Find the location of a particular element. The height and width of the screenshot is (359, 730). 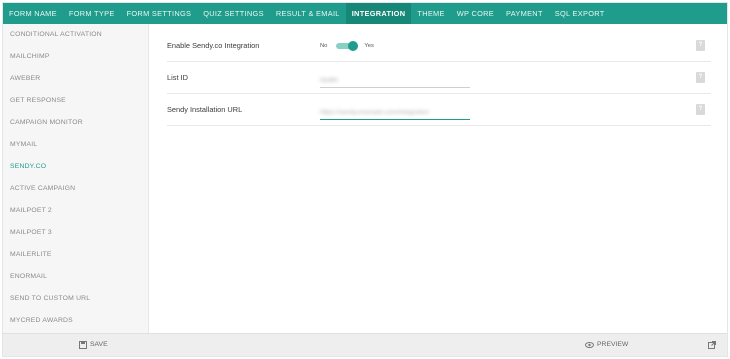

external-link-icon is located at coordinates (712, 345).